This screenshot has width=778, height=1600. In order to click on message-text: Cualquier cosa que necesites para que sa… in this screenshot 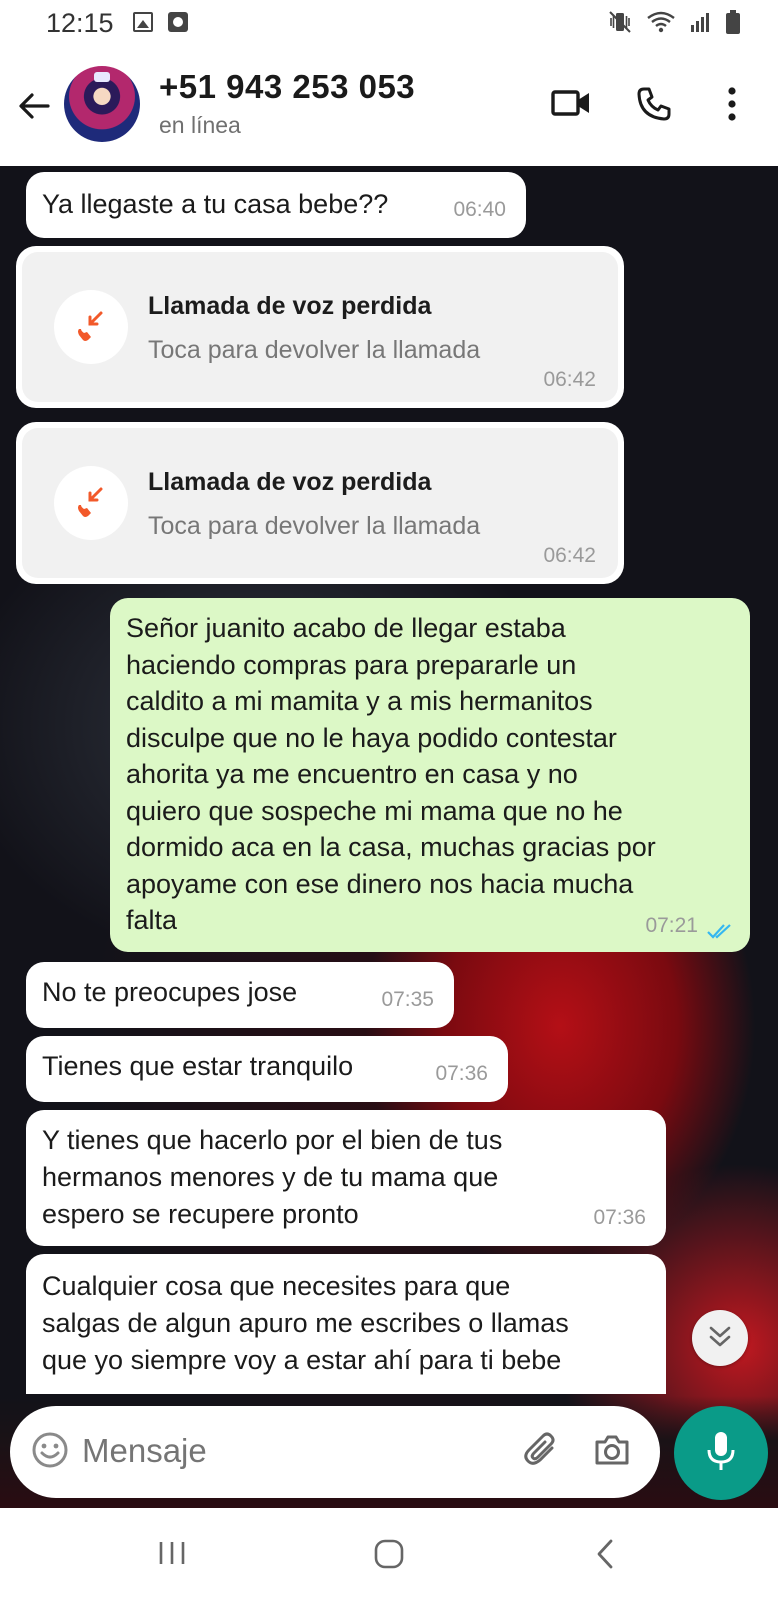, I will do `click(305, 1323)`.